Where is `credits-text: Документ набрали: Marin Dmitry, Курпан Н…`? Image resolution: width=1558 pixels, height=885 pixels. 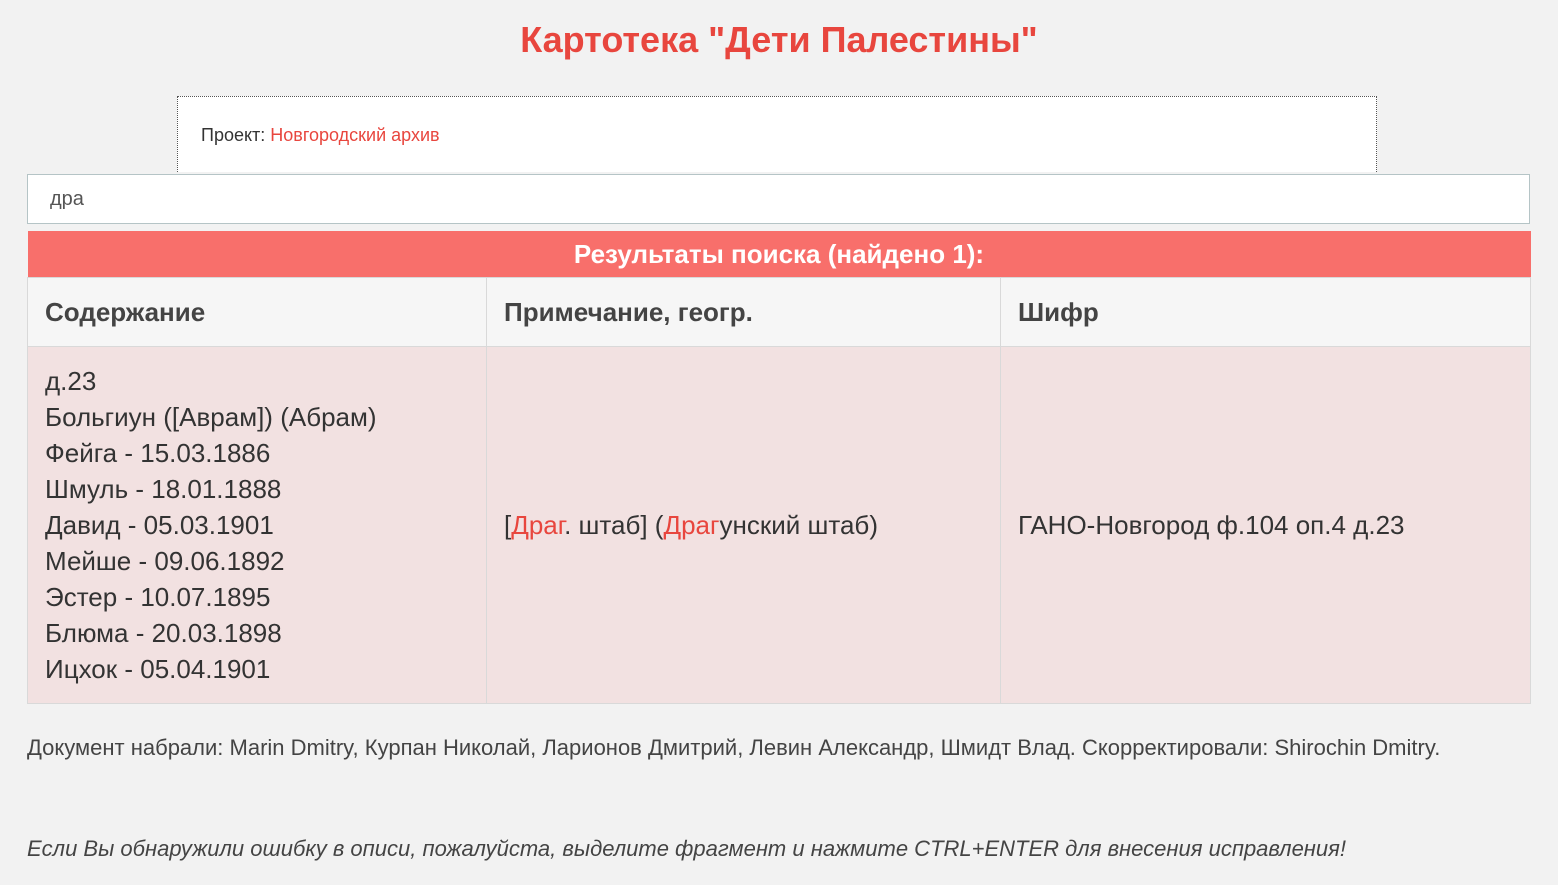
credits-text: Документ набрали: Marin Dmitry, Курпан Н… is located at coordinates (734, 747).